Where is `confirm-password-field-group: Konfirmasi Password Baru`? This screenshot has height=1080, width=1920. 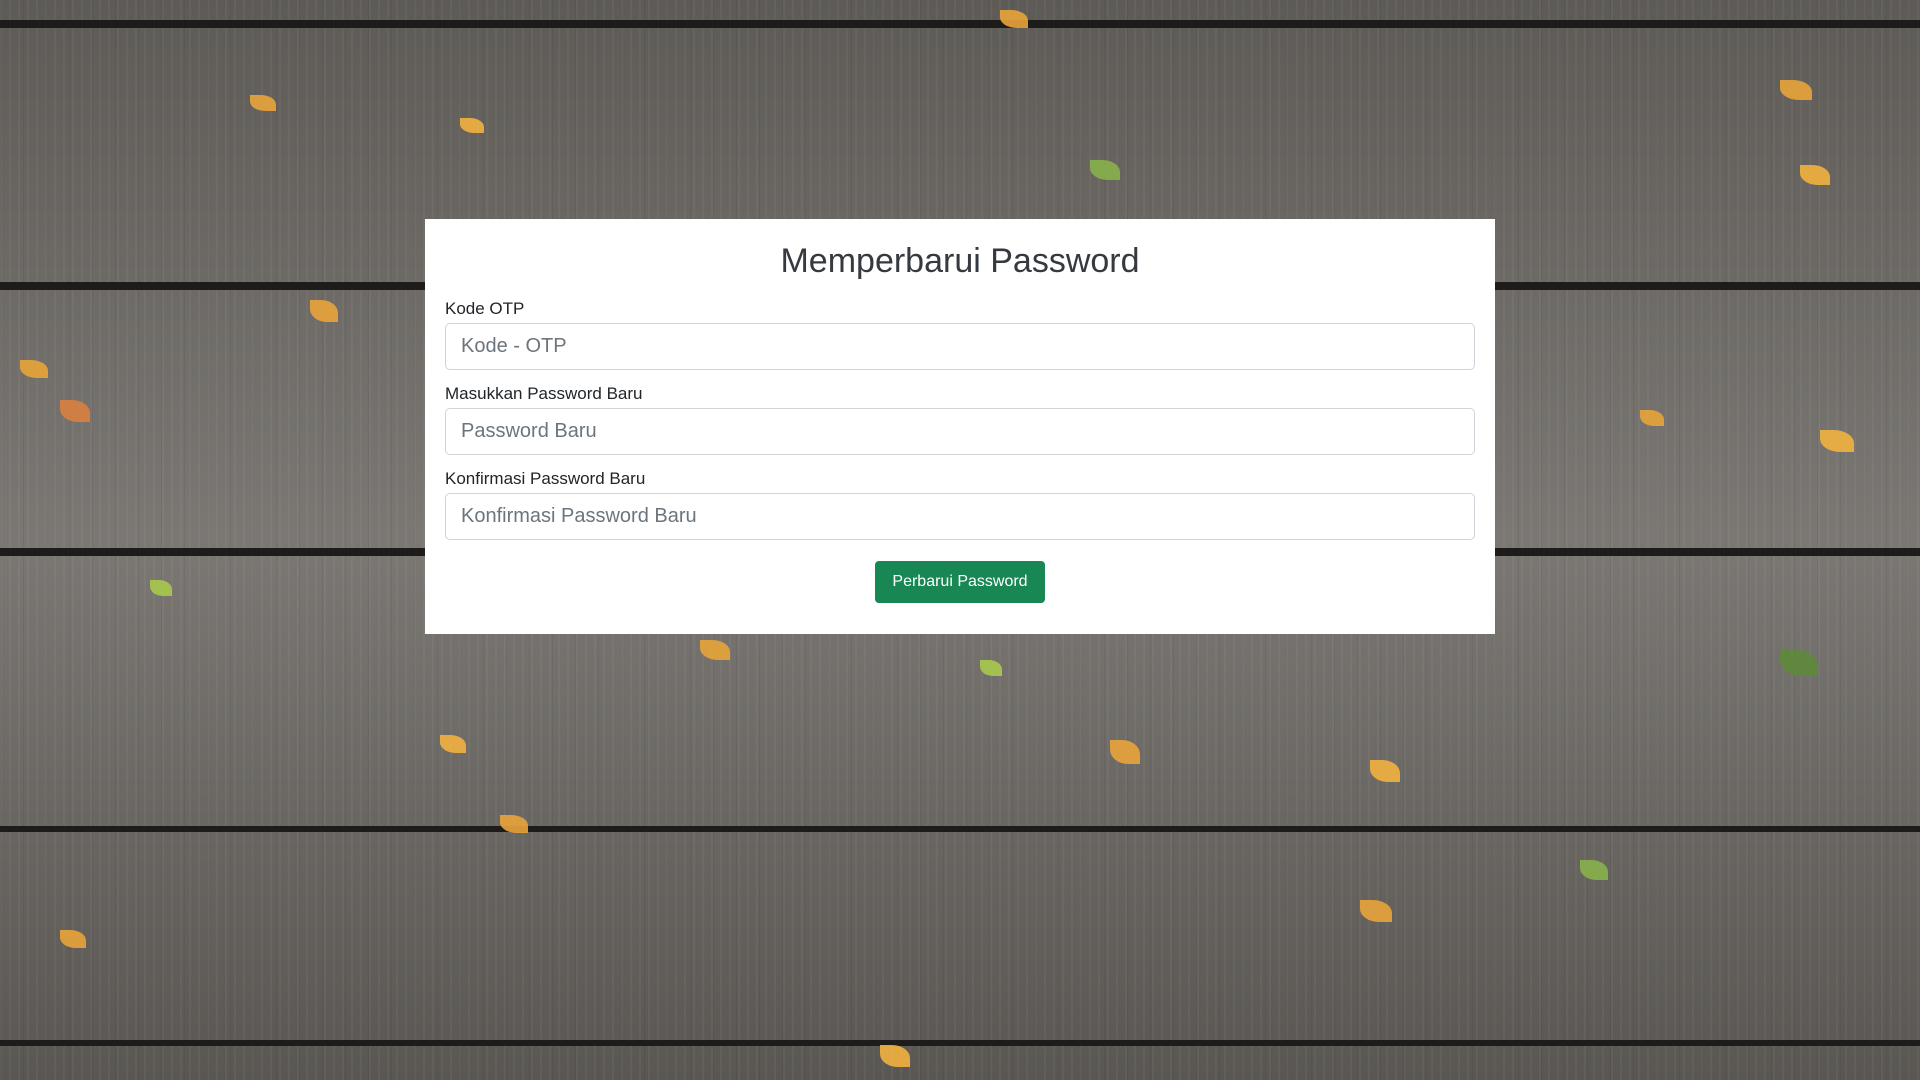 confirm-password-field-group: Konfirmasi Password Baru is located at coordinates (960, 504).